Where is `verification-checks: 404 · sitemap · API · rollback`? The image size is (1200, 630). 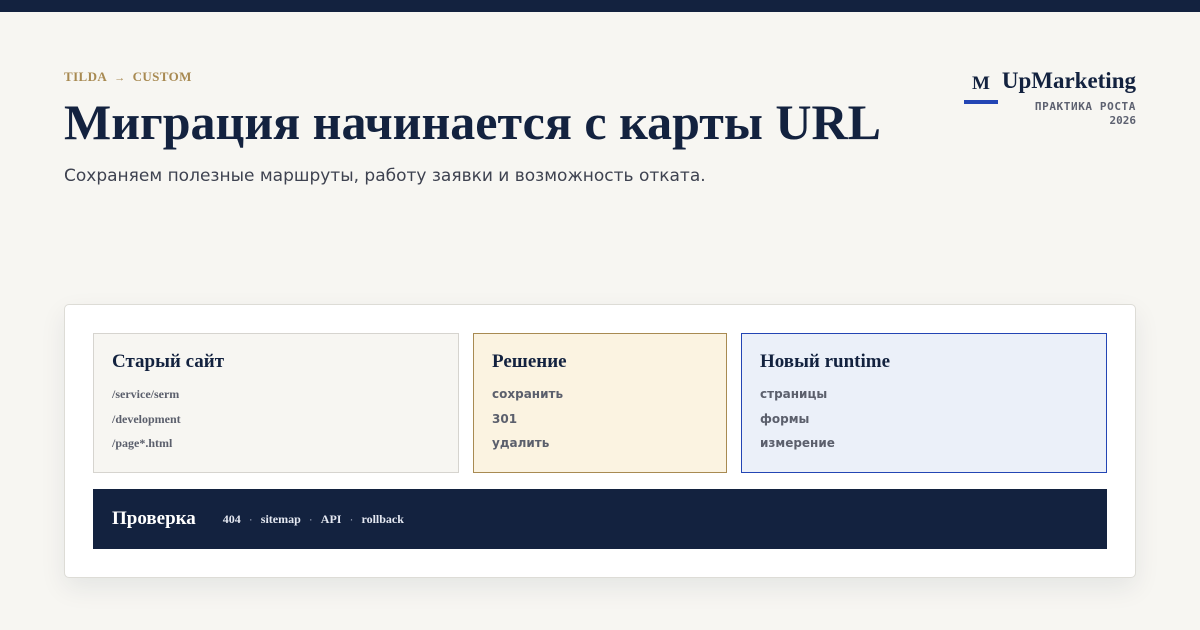
verification-checks: 404 · sitemap · API · rollback is located at coordinates (313, 519).